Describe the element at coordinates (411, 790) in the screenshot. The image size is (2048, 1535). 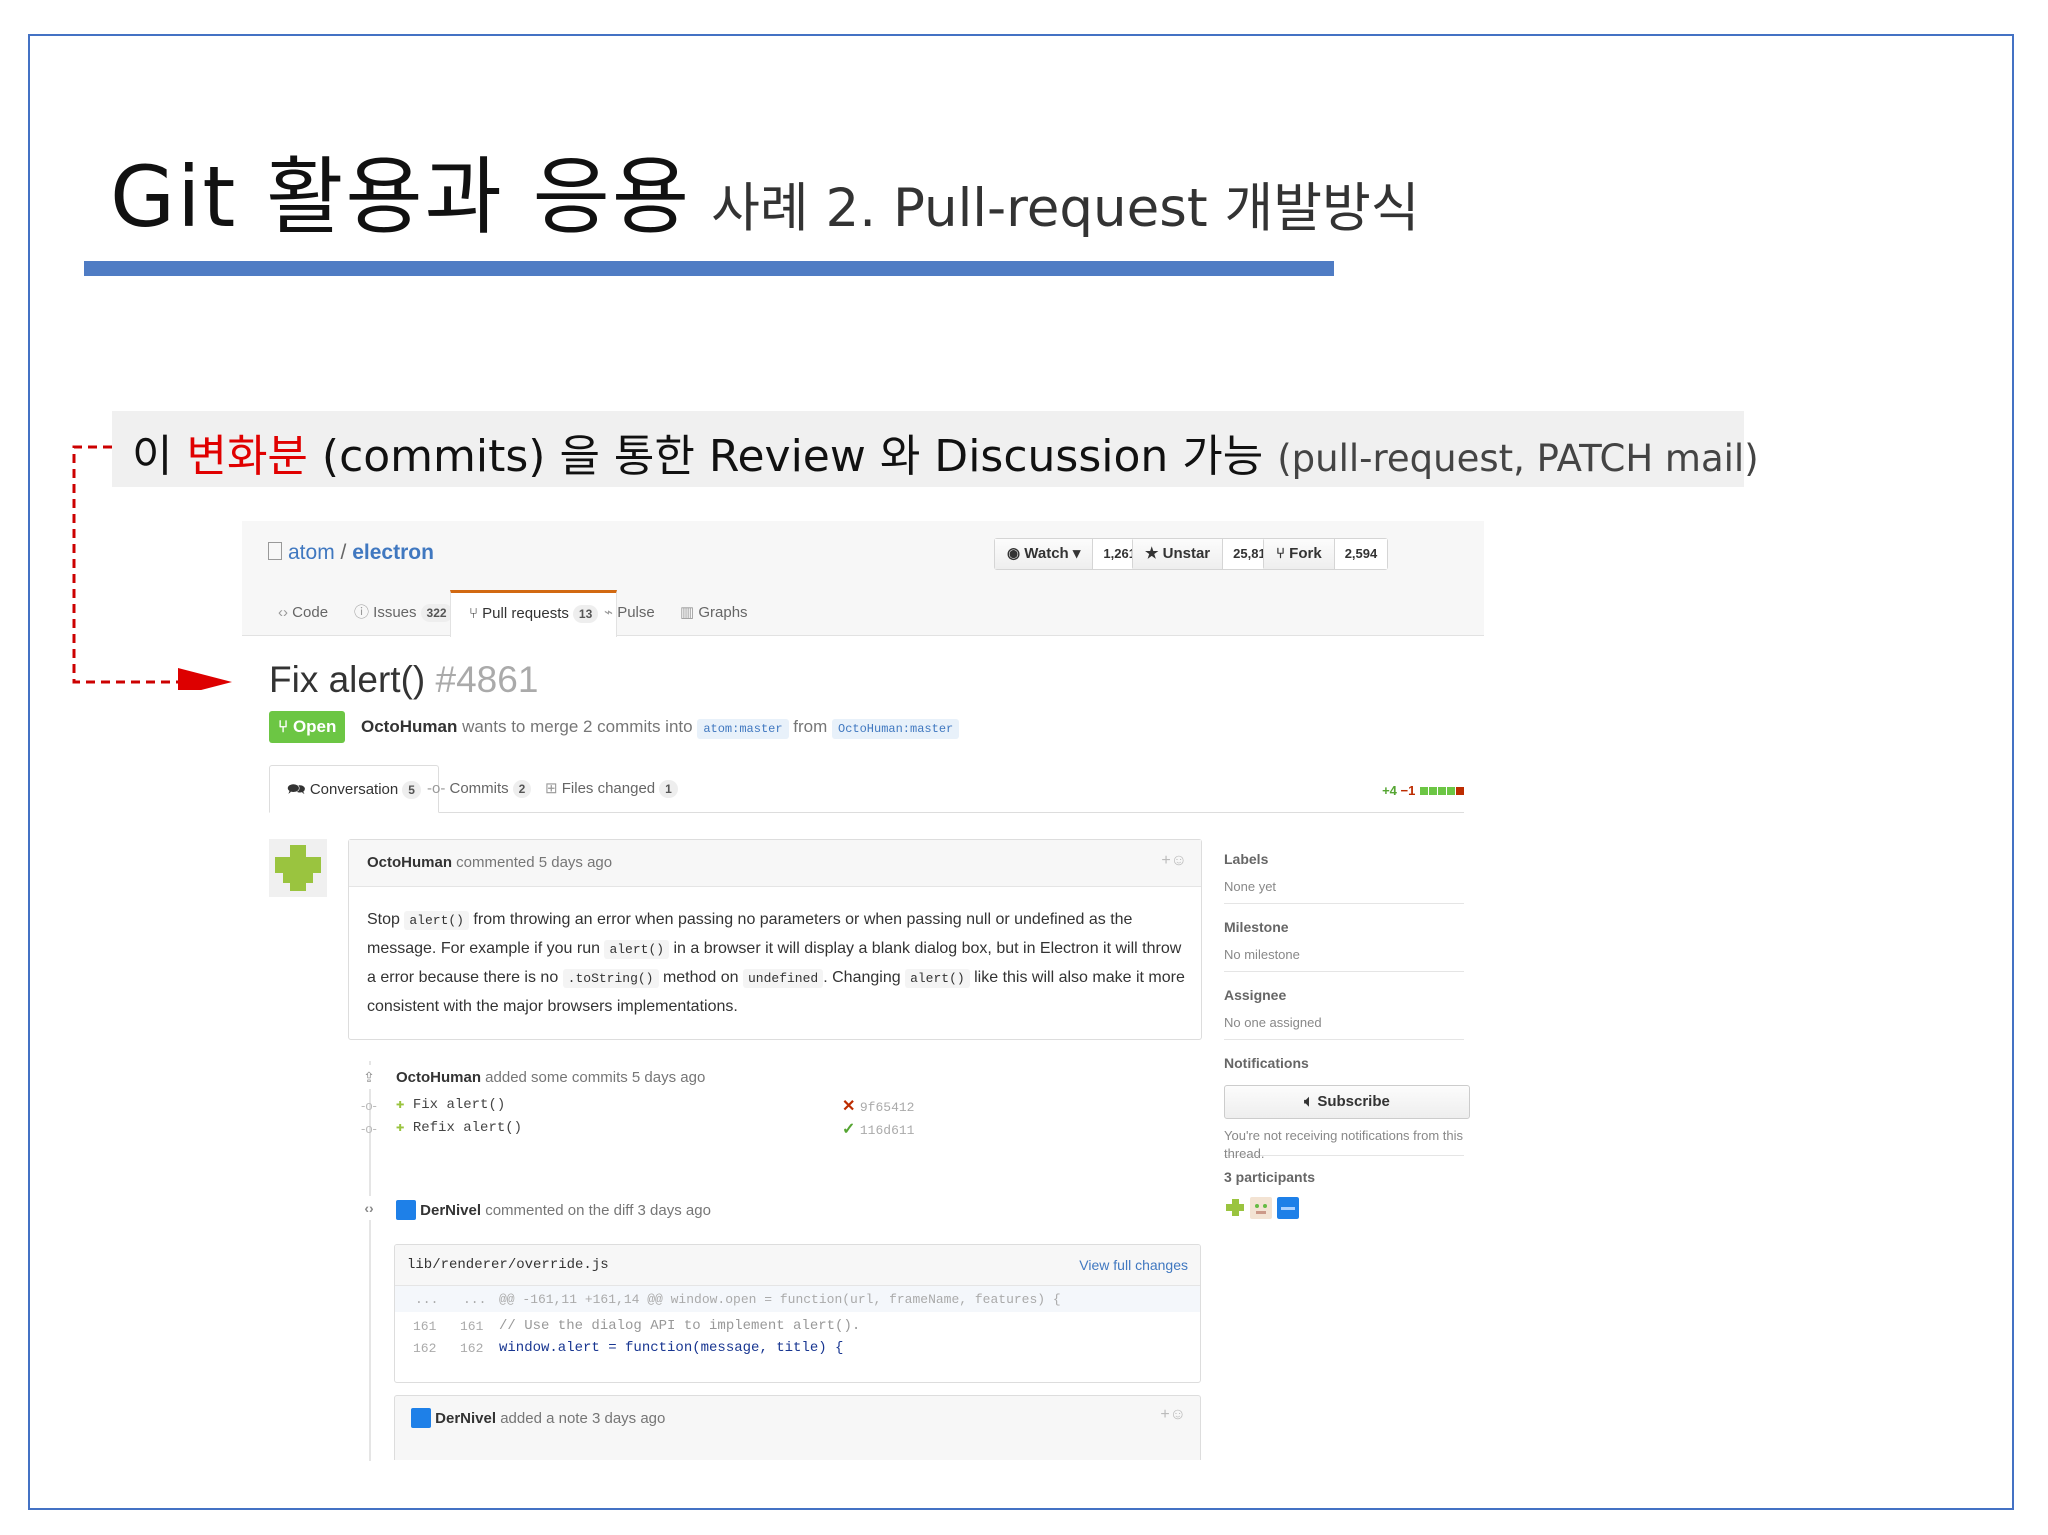
I see `conversation-counter: 5` at that location.